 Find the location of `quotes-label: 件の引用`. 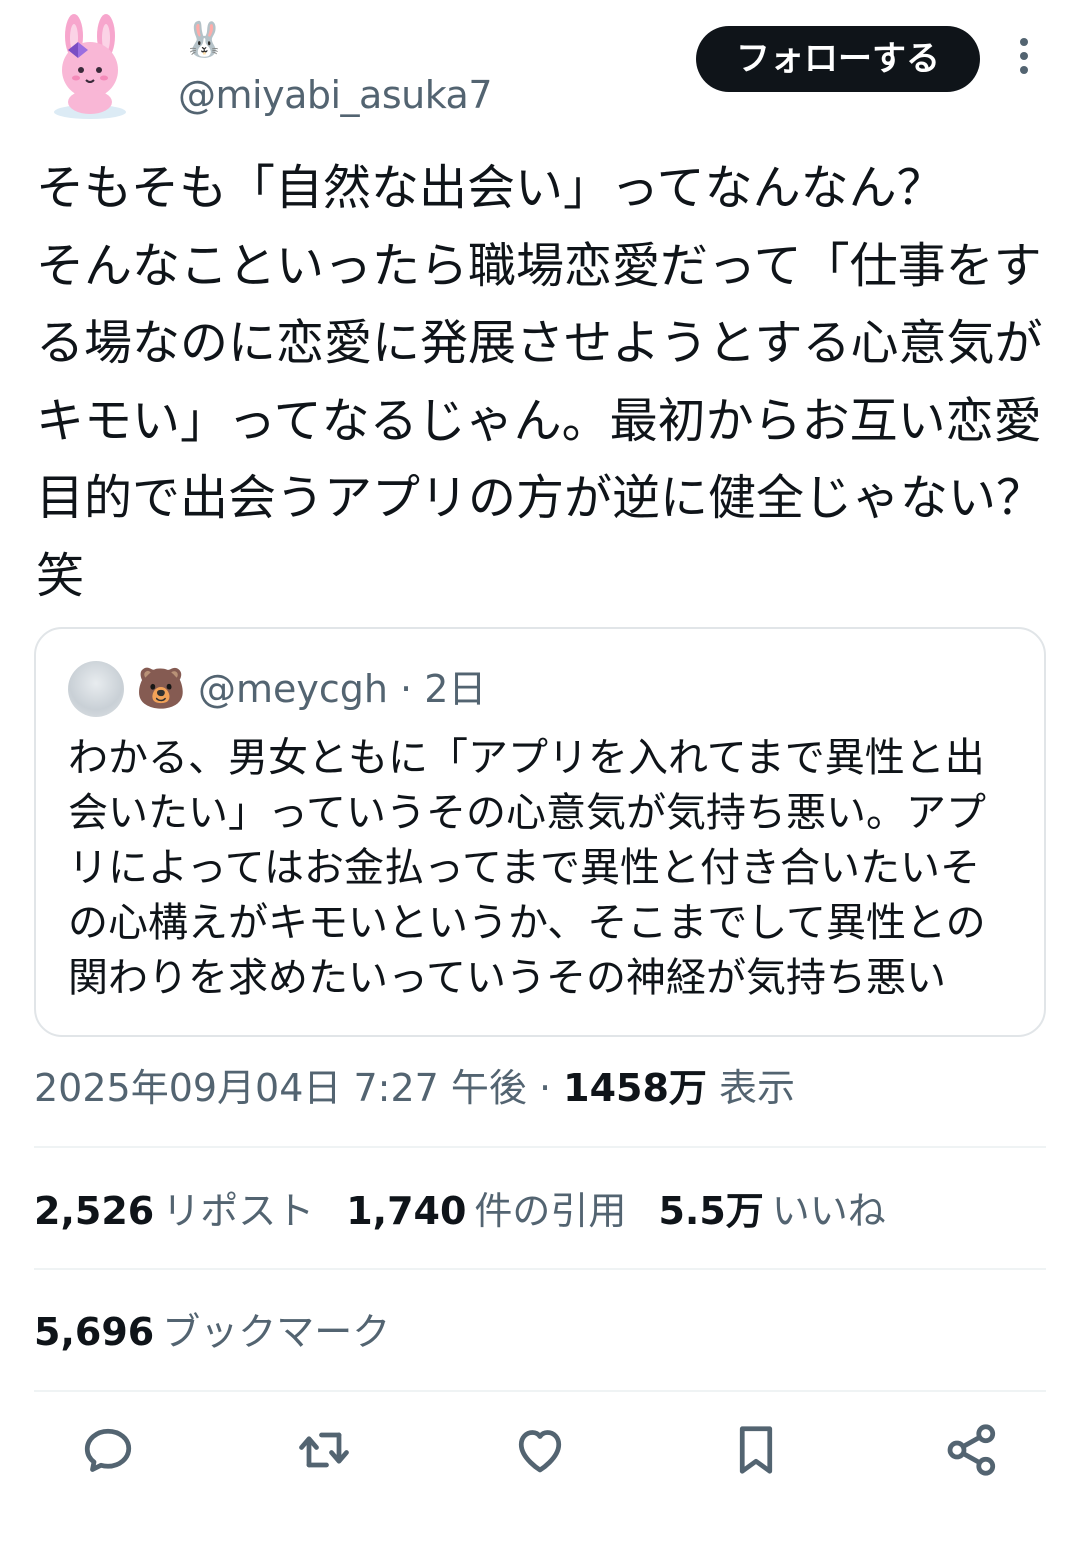

quotes-label: 件の引用 is located at coordinates (550, 1211).